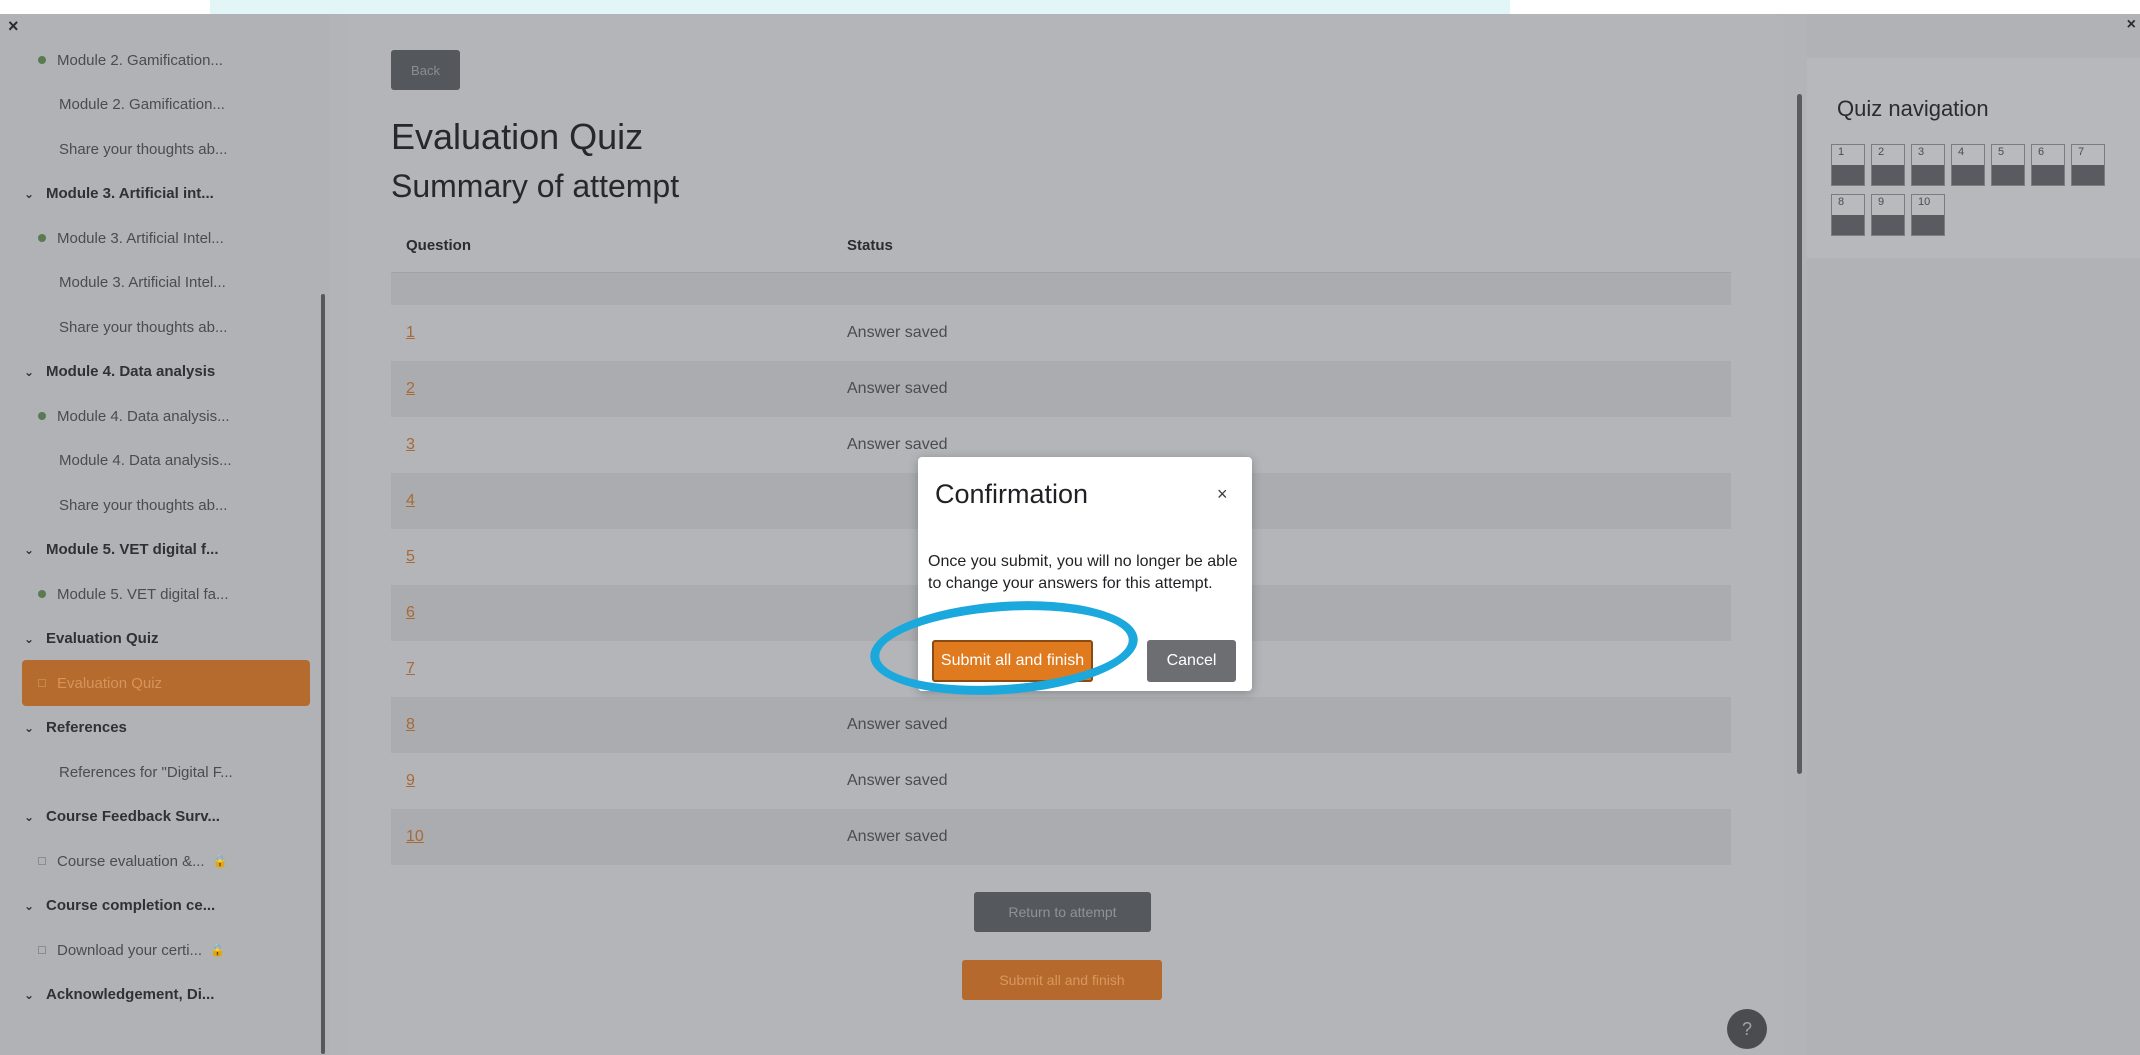 This screenshot has width=2140, height=1055. Describe the element at coordinates (160, 639) in the screenshot. I see `sidebar-section: ⌄ Evaluation Quiz` at that location.